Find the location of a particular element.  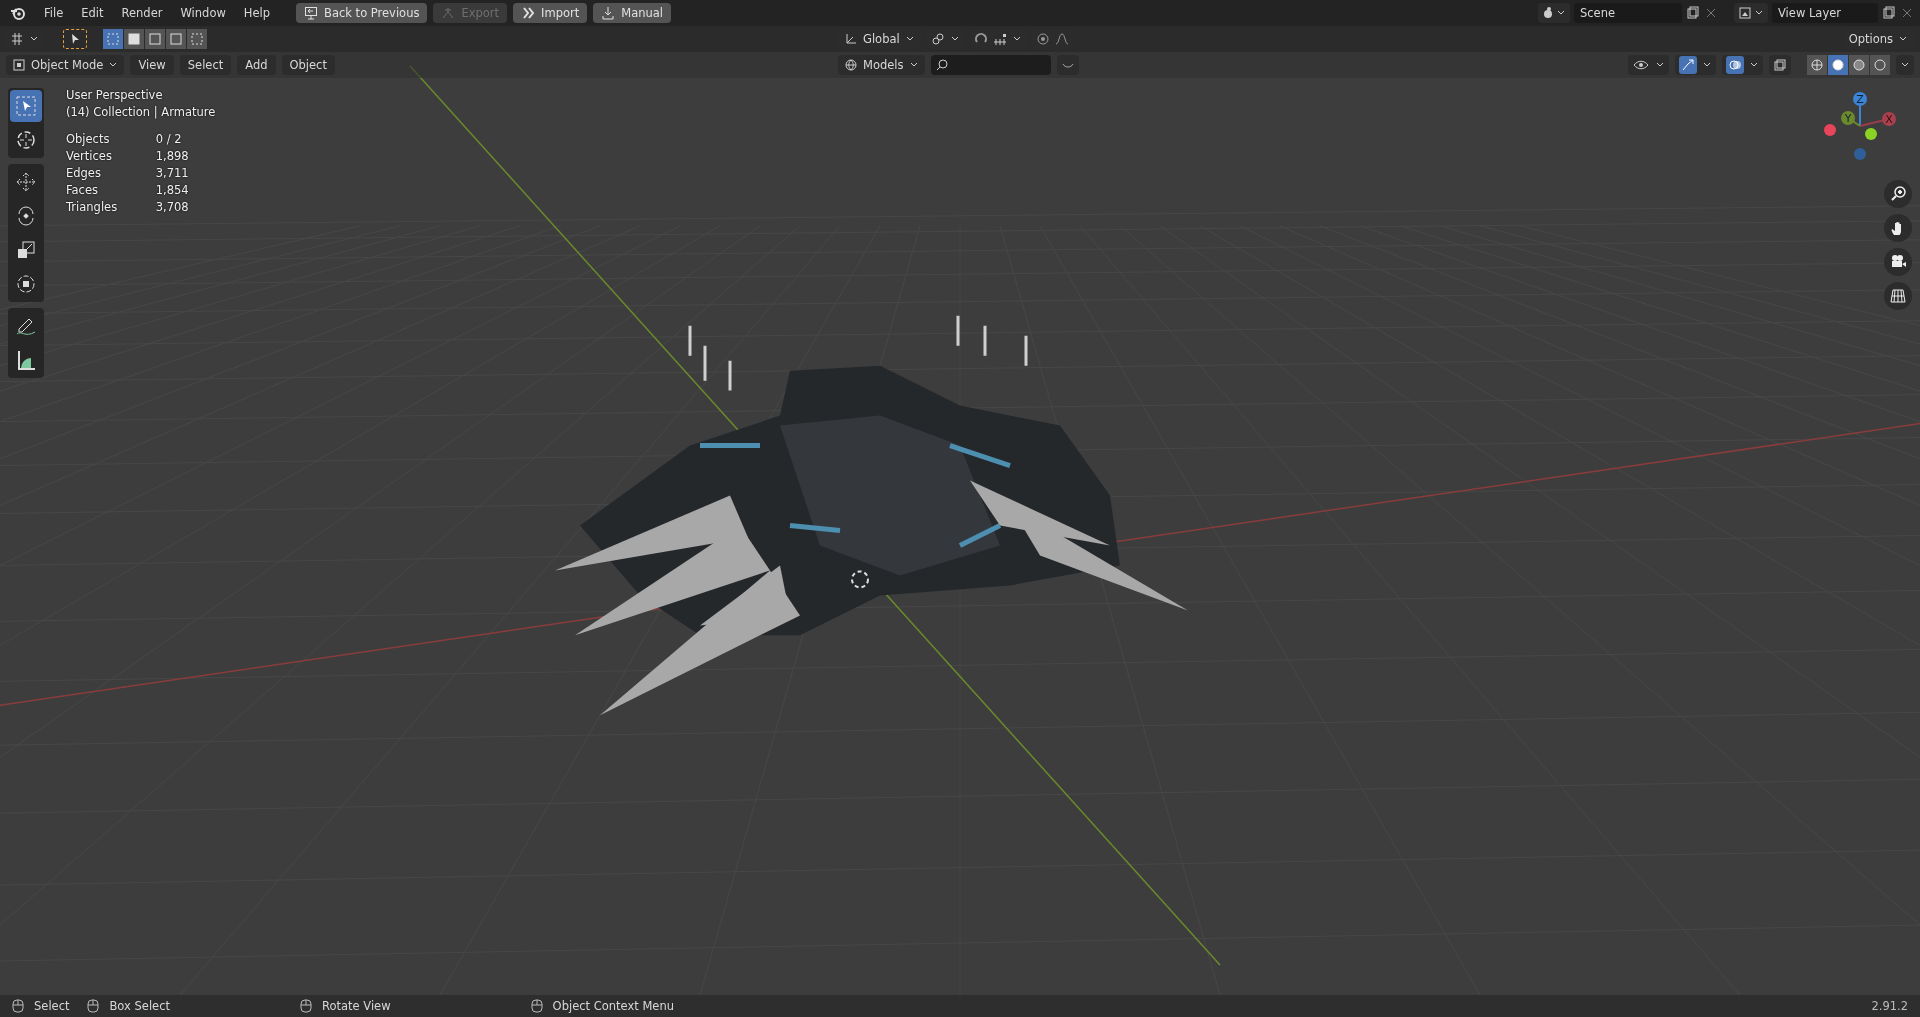

filter-button is located at coordinates (1067, 65).